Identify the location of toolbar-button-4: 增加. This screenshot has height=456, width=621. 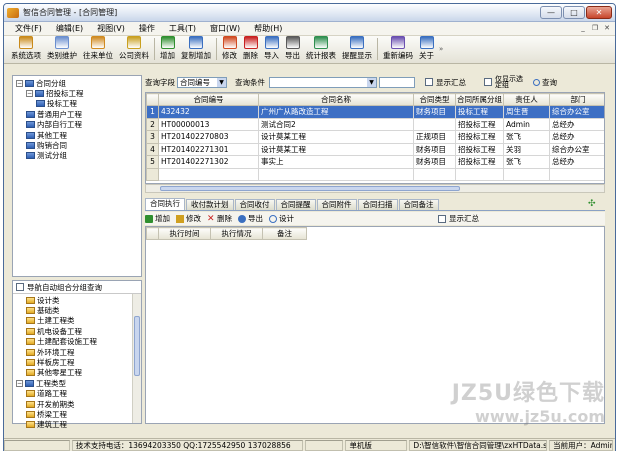
(167, 48).